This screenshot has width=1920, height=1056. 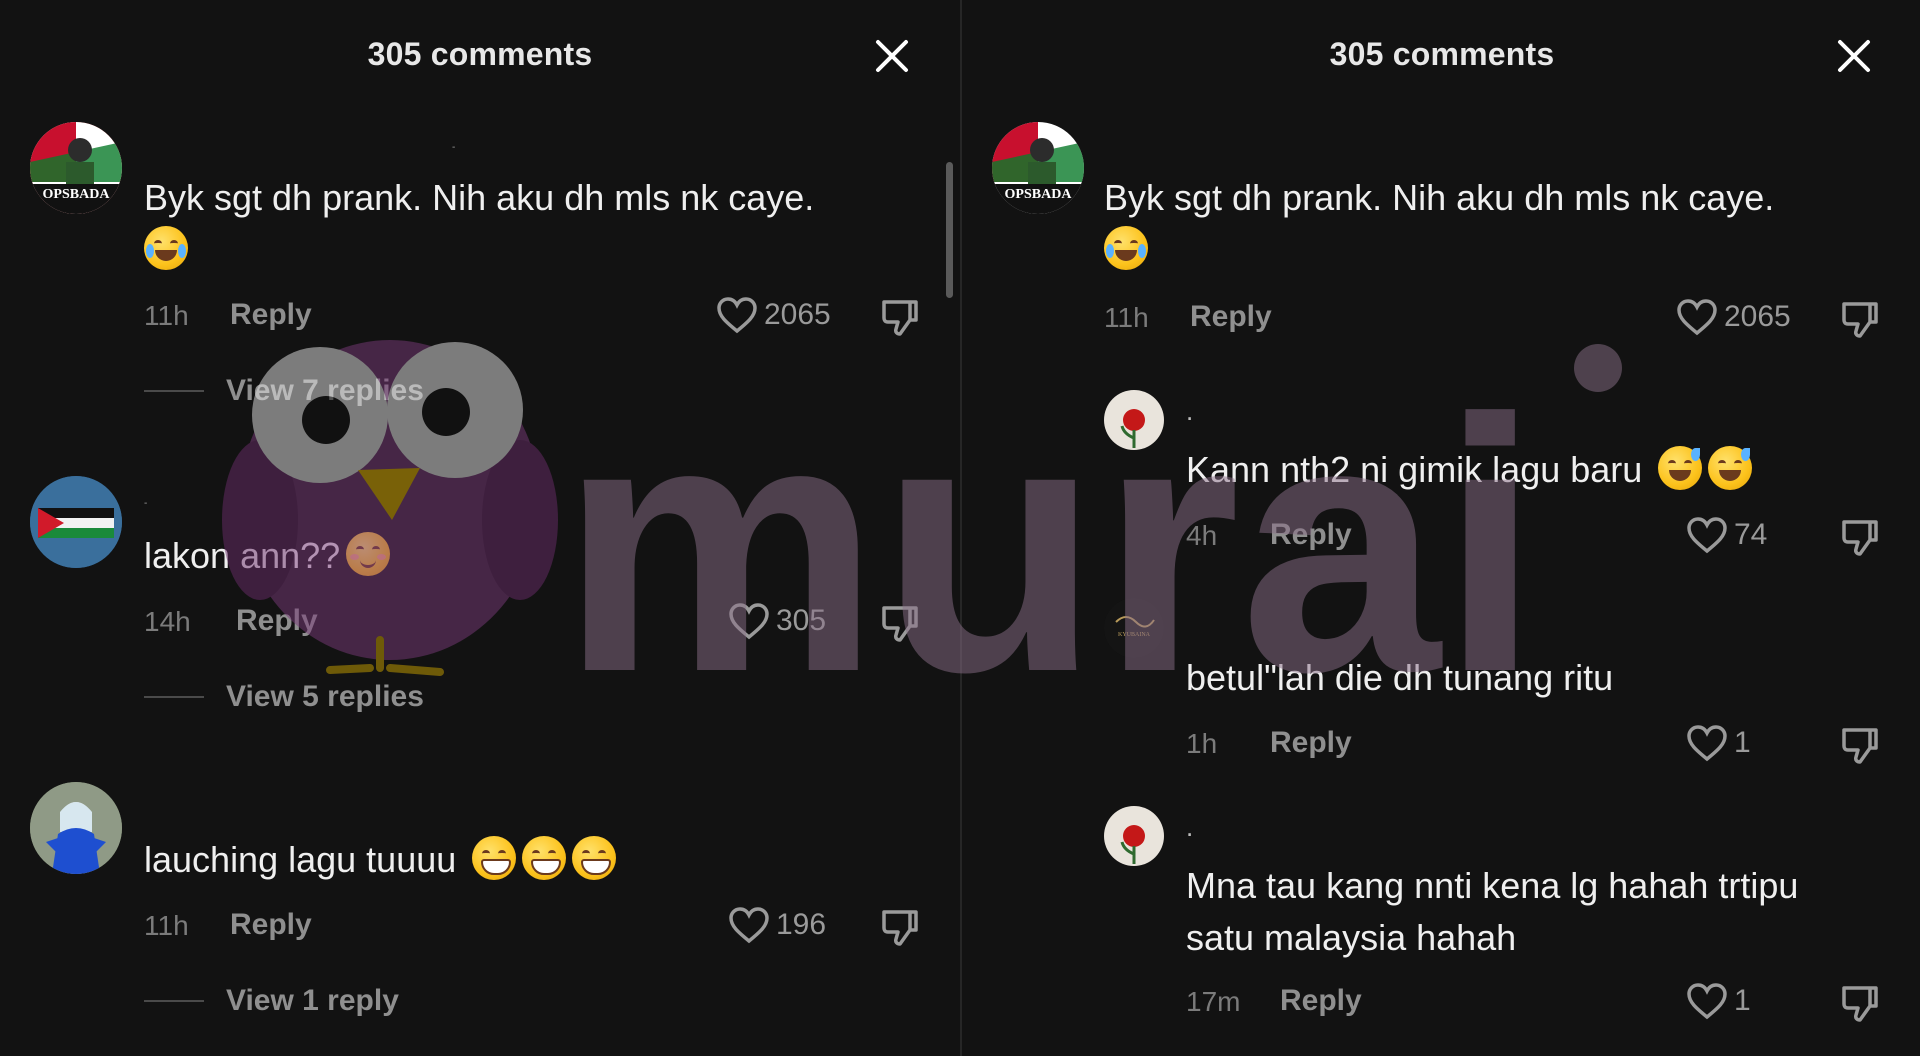 What do you see at coordinates (380, 860) in the screenshot?
I see `comment-text: lauching lagu tuuuu` at bounding box center [380, 860].